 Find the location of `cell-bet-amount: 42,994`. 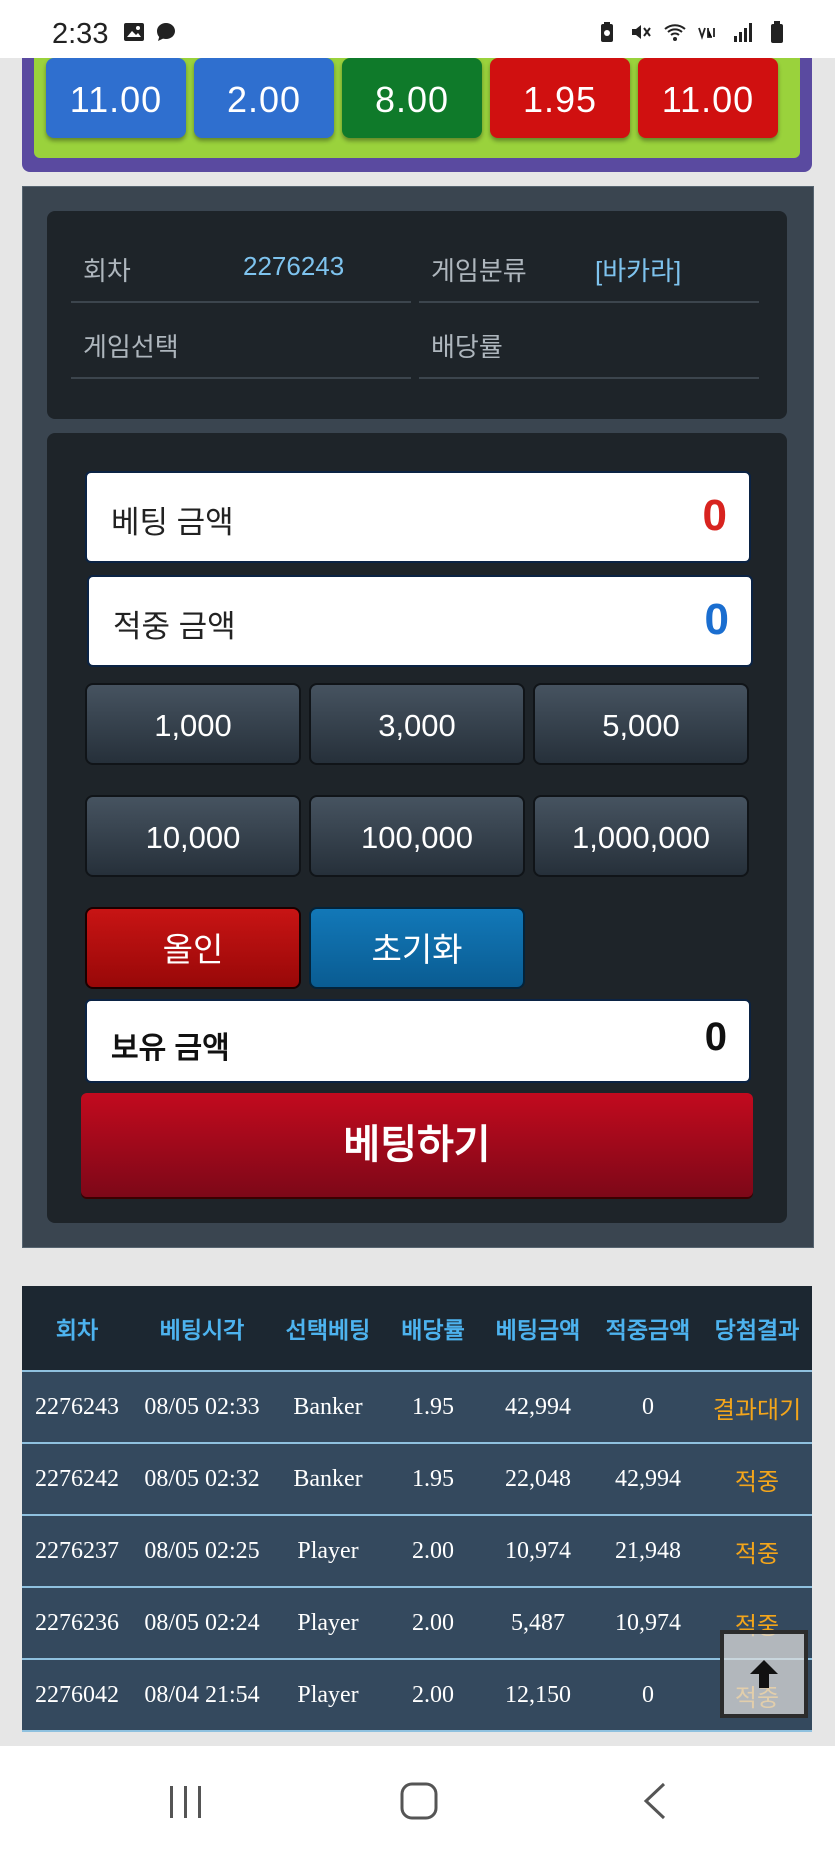

cell-bet-amount: 42,994 is located at coordinates (538, 1407).